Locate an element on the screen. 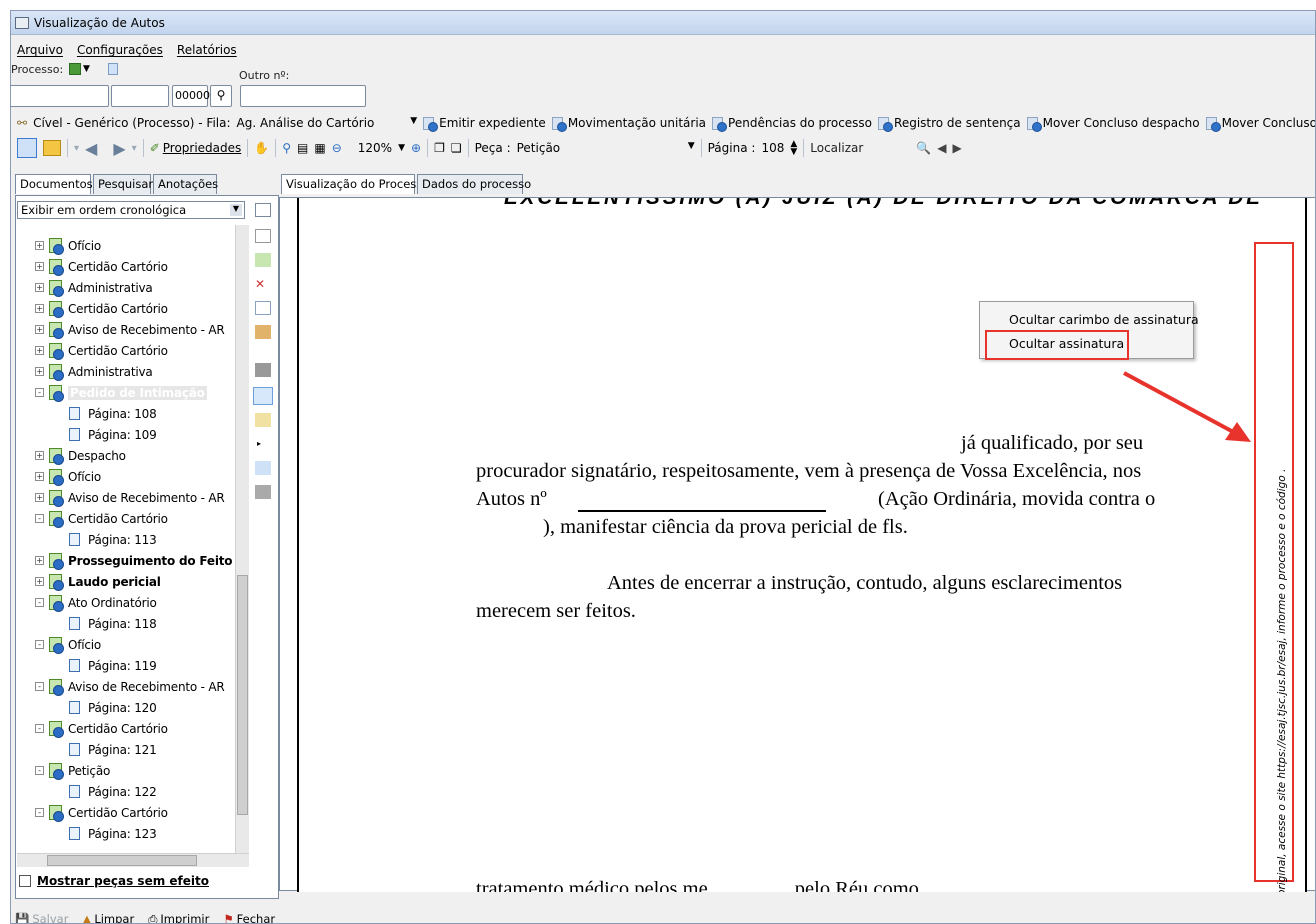 The image size is (1316, 924). forward-icon: ▶ is located at coordinates (119, 148).